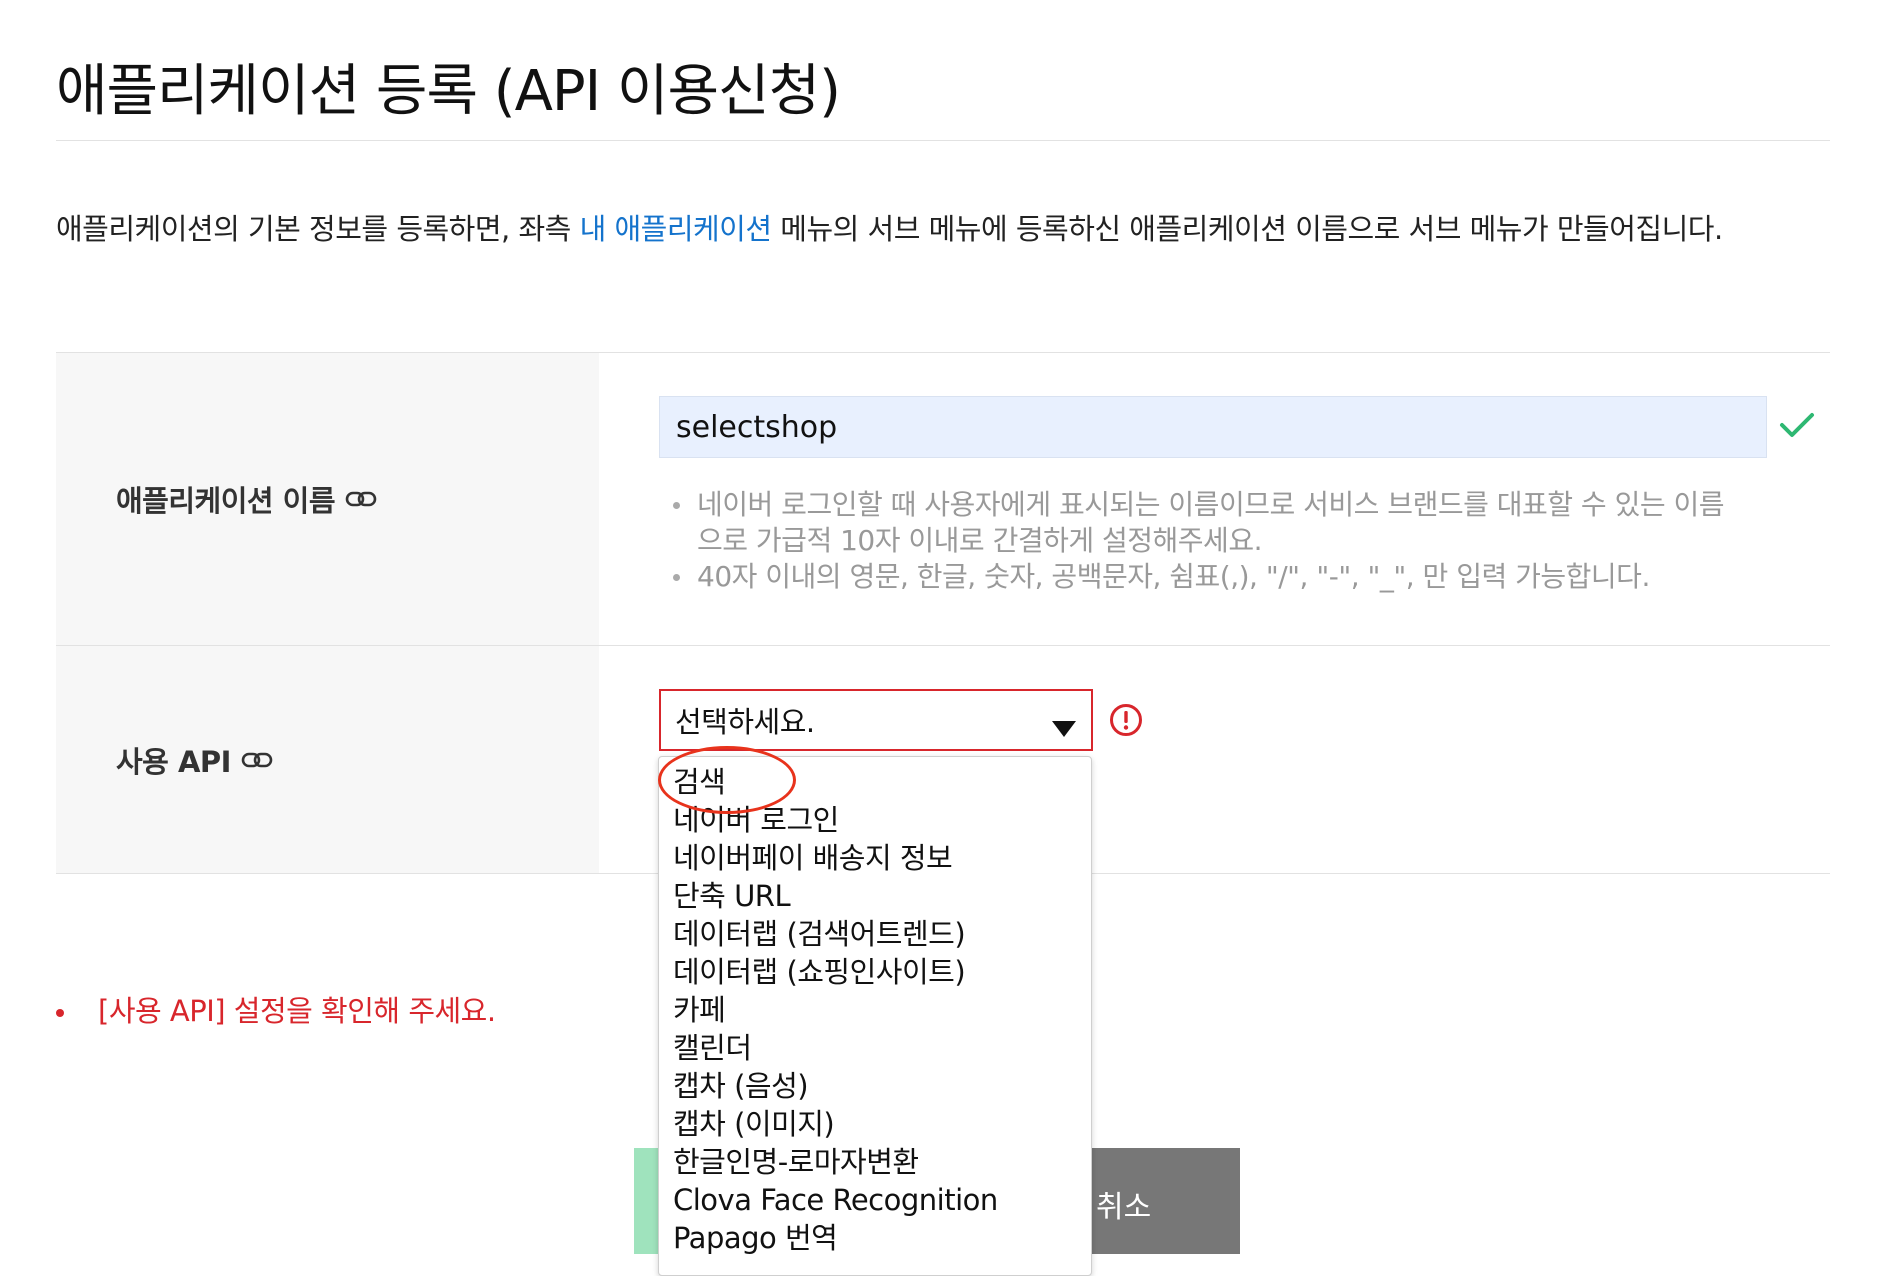  I want to click on title-divider, so click(943, 140).